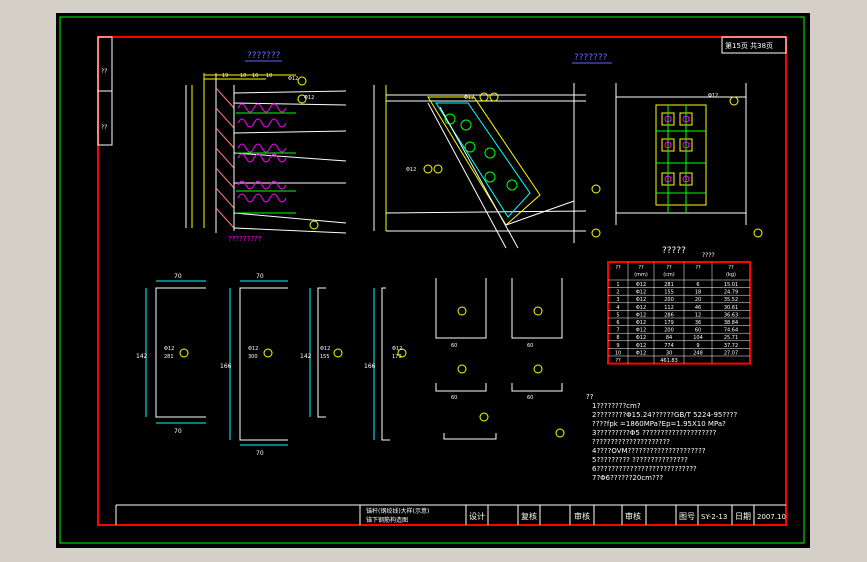  Describe the element at coordinates (266, 158) in the screenshot. I see `left-elevation-view: 19 10 10 10 Φ12 Φ12 ?????????` at that location.